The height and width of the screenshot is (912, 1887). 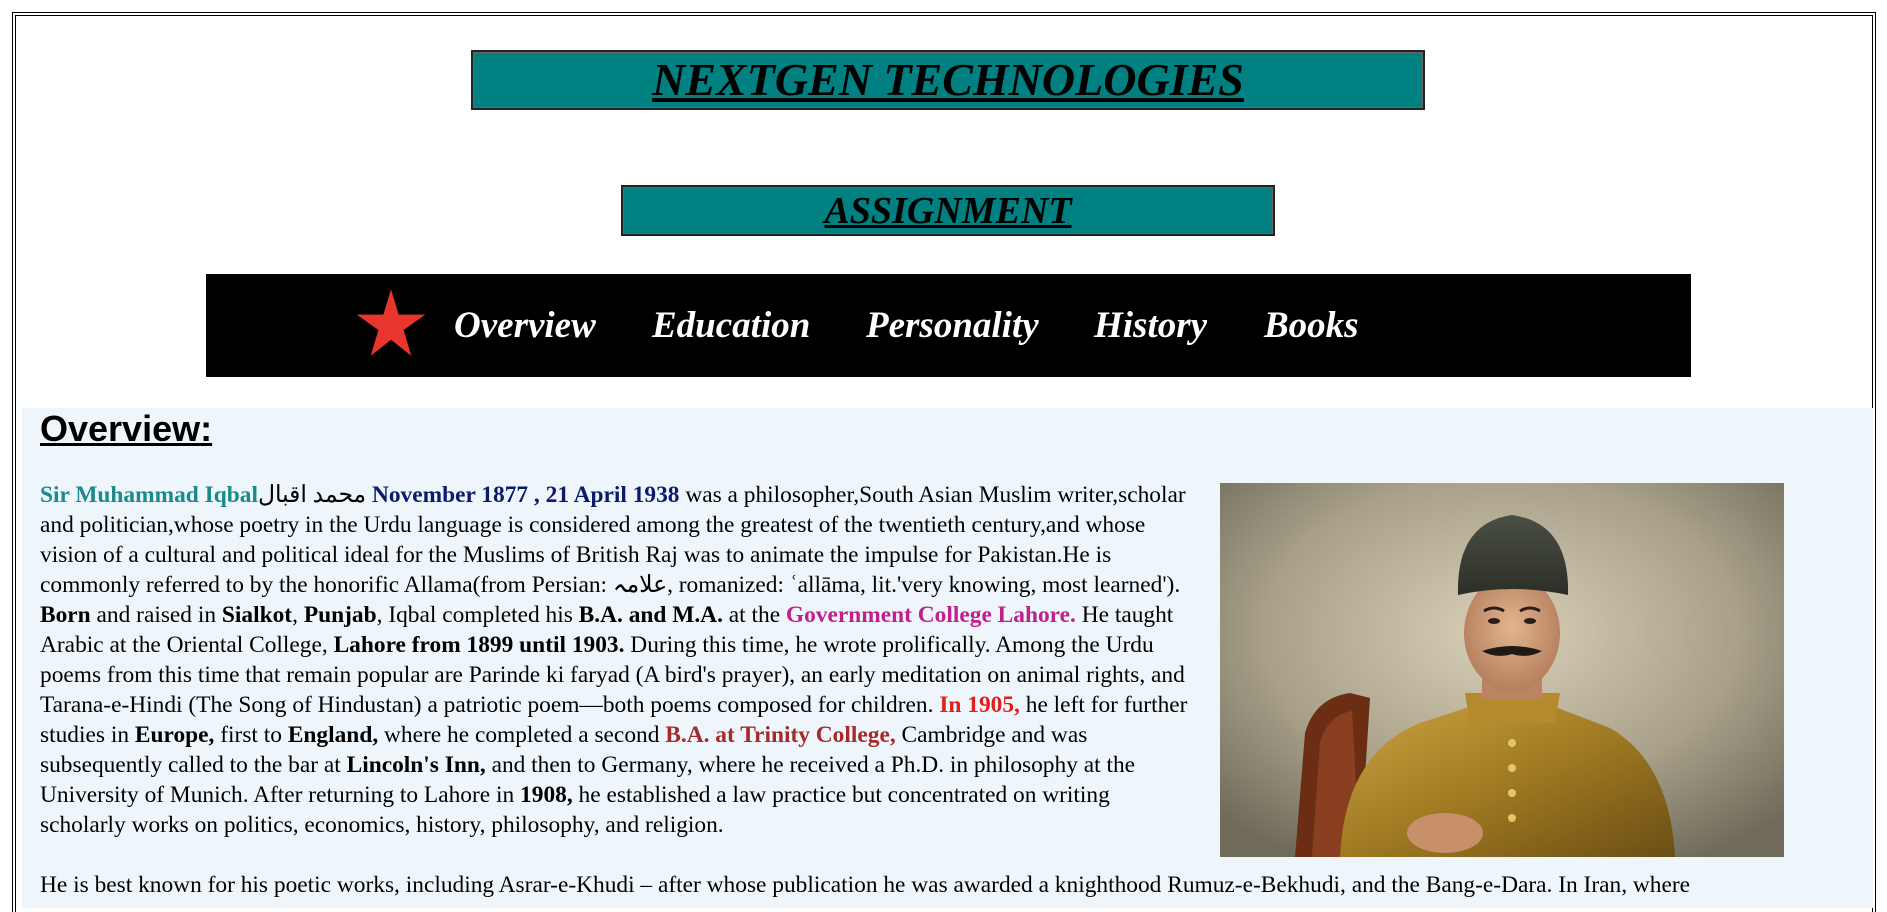 I want to click on nav-item-personality: Personality, so click(x=952, y=325).